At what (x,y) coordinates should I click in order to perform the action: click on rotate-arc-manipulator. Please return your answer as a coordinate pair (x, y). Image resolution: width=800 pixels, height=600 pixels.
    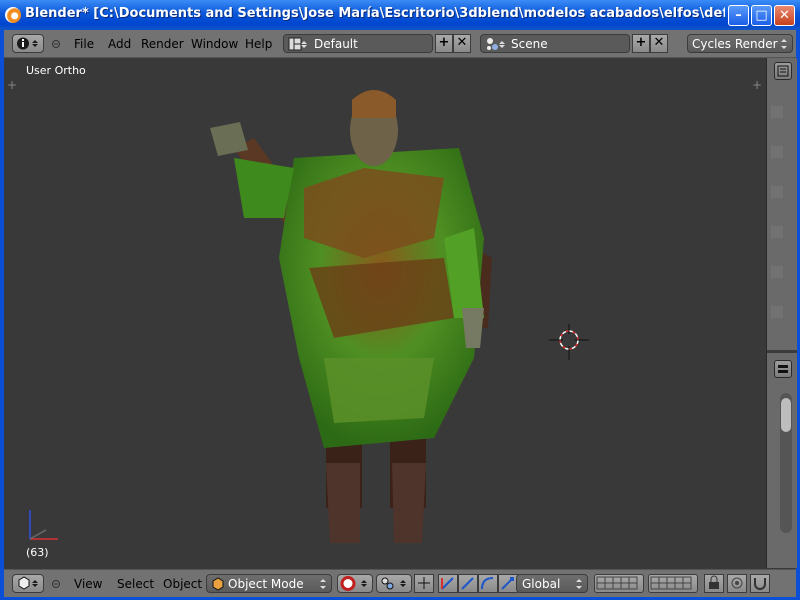
    Looking at the image, I should click on (488, 583).